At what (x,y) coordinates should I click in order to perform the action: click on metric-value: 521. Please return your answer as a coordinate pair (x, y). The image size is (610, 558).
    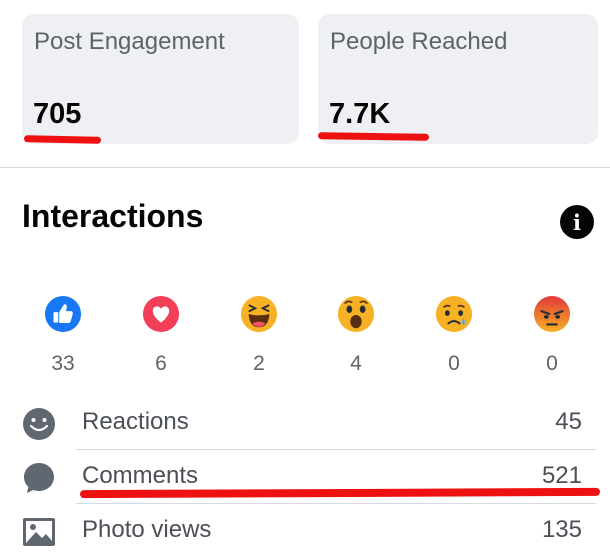
    Looking at the image, I should click on (561, 475).